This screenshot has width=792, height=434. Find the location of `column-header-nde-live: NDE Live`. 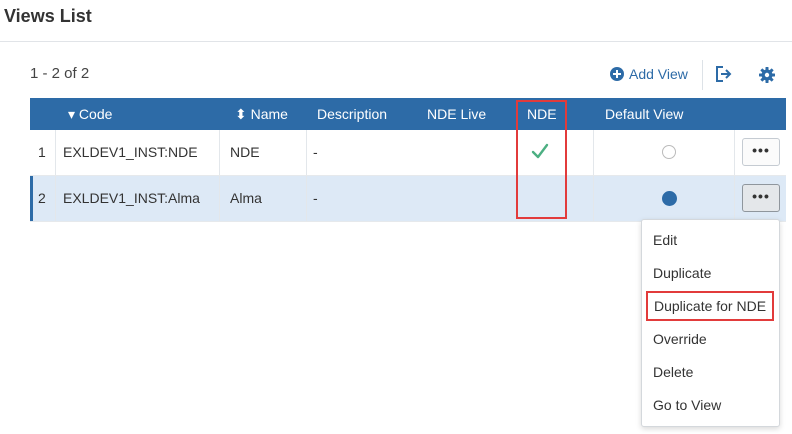

column-header-nde-live: NDE Live is located at coordinates (456, 114).